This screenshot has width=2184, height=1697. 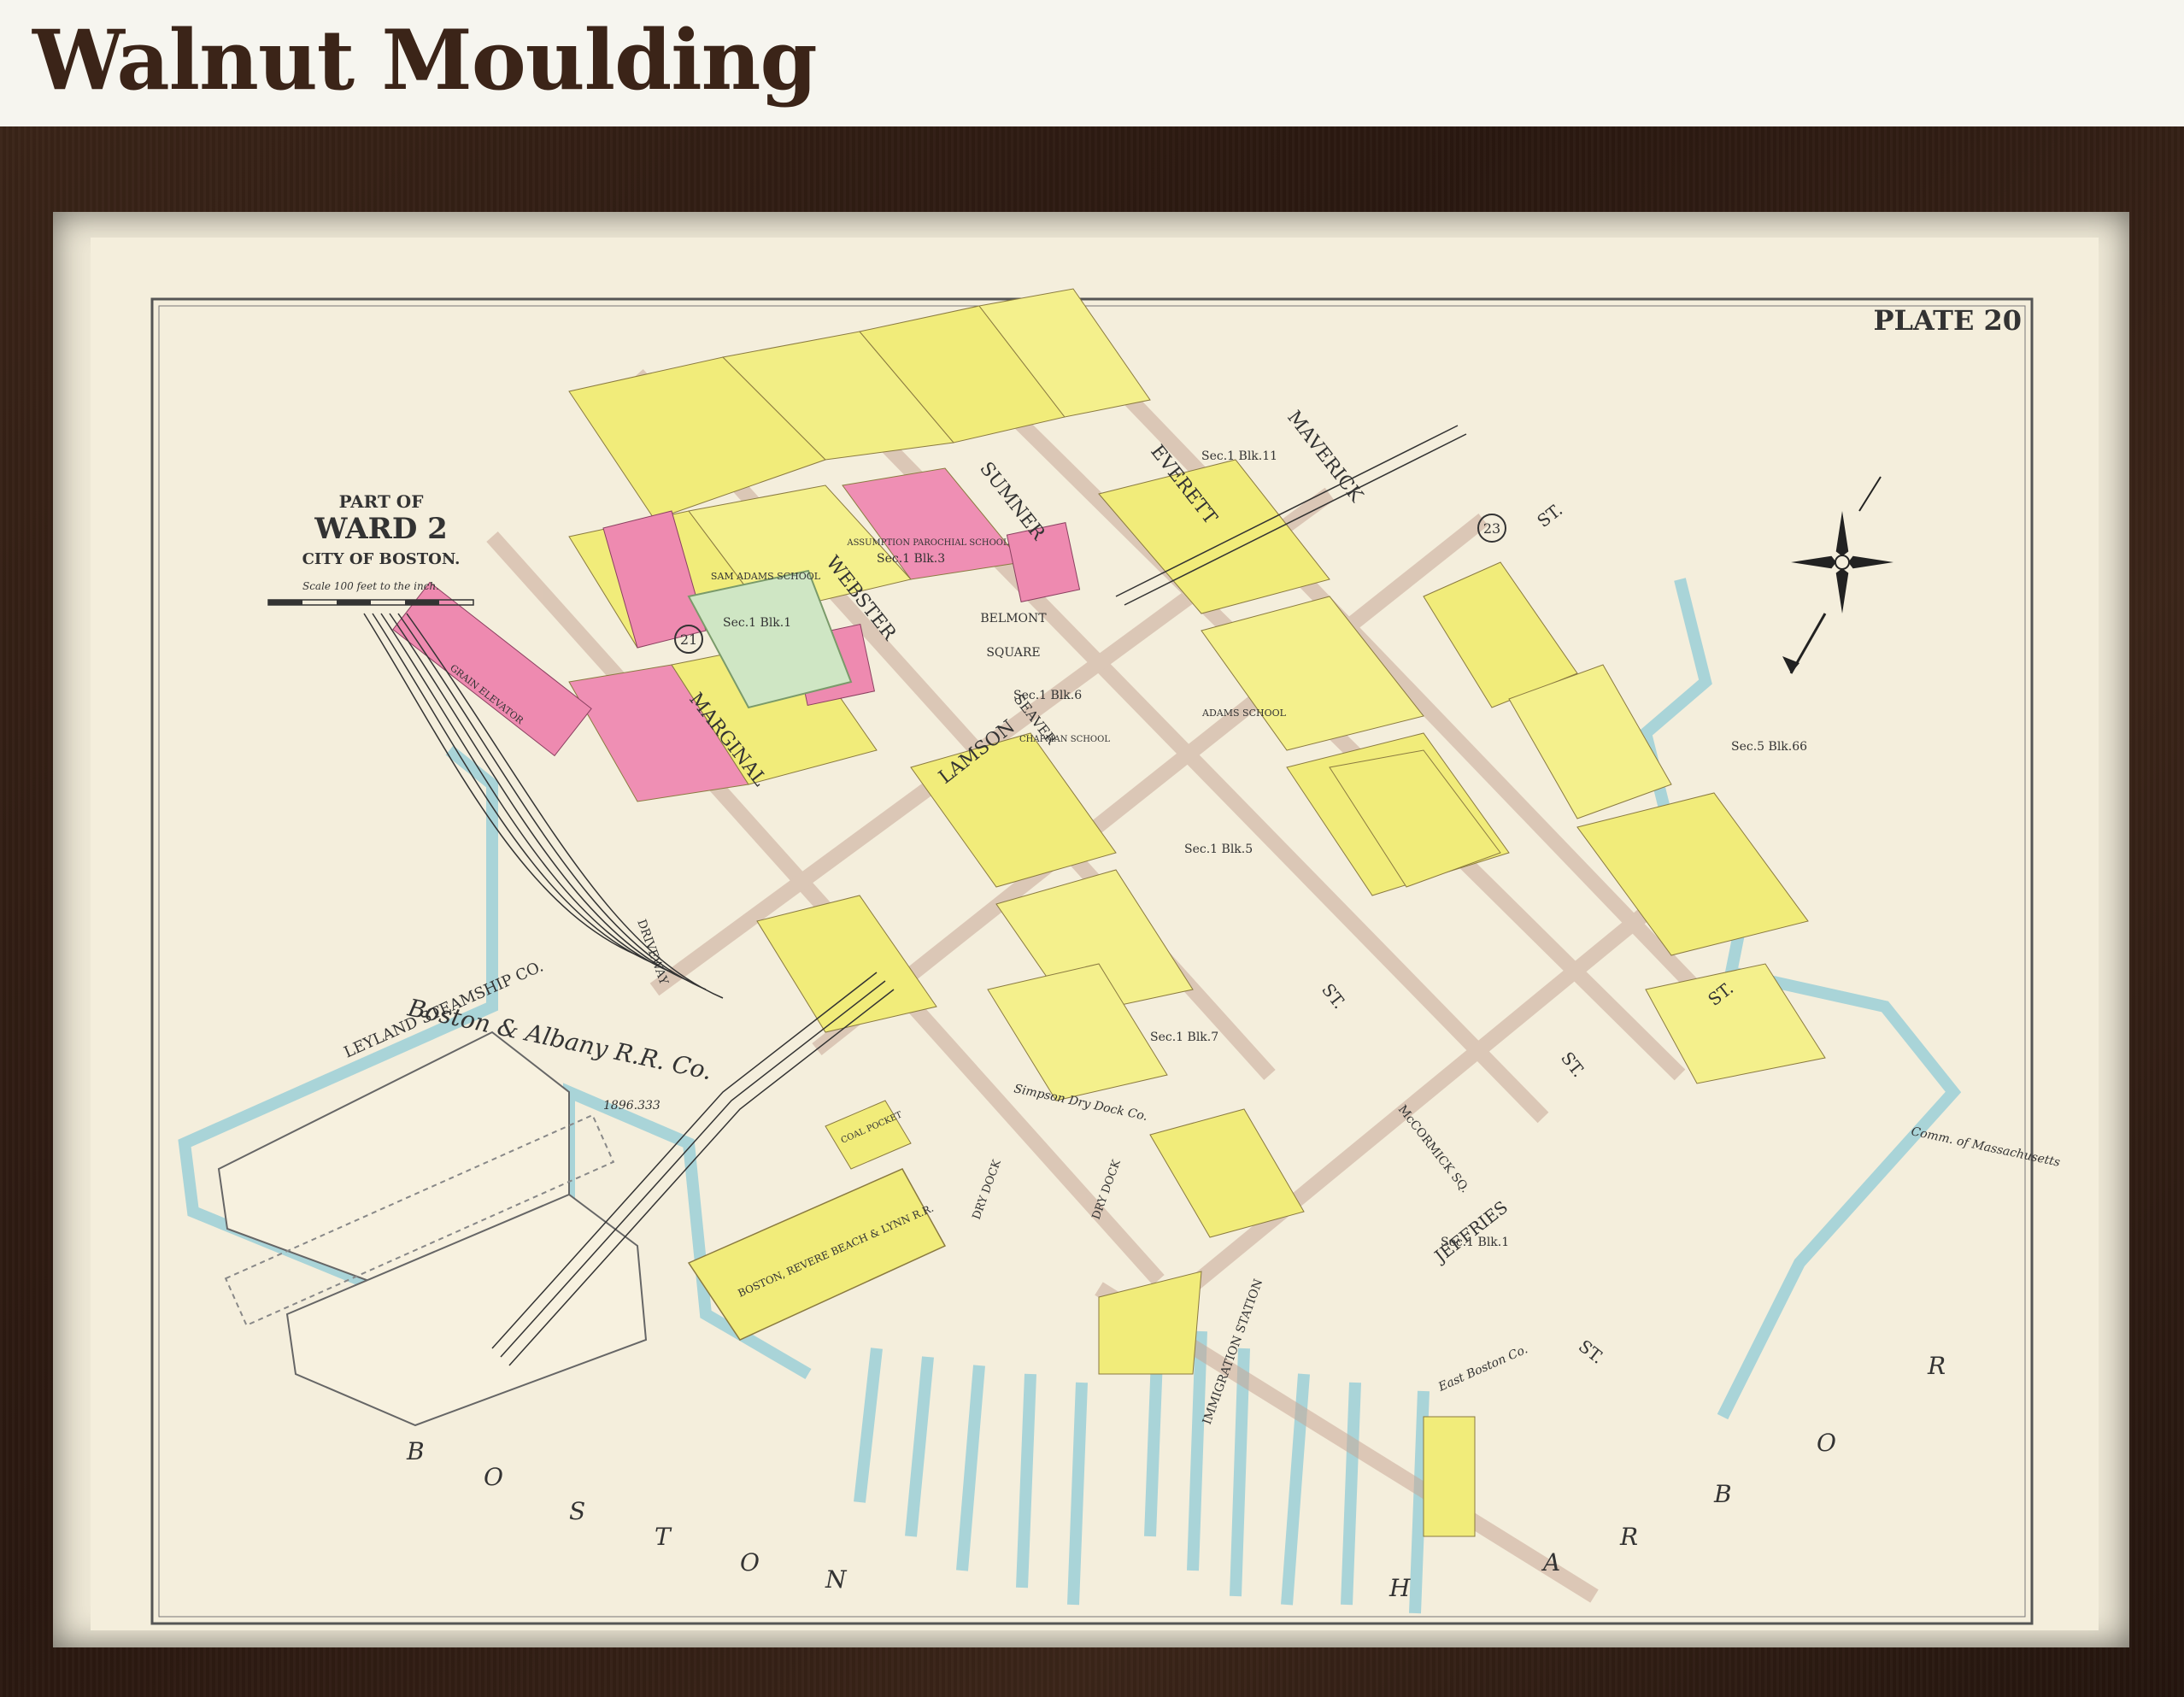 I want to click on dry-dock-1: DRY DOCK, so click(x=987, y=1189).